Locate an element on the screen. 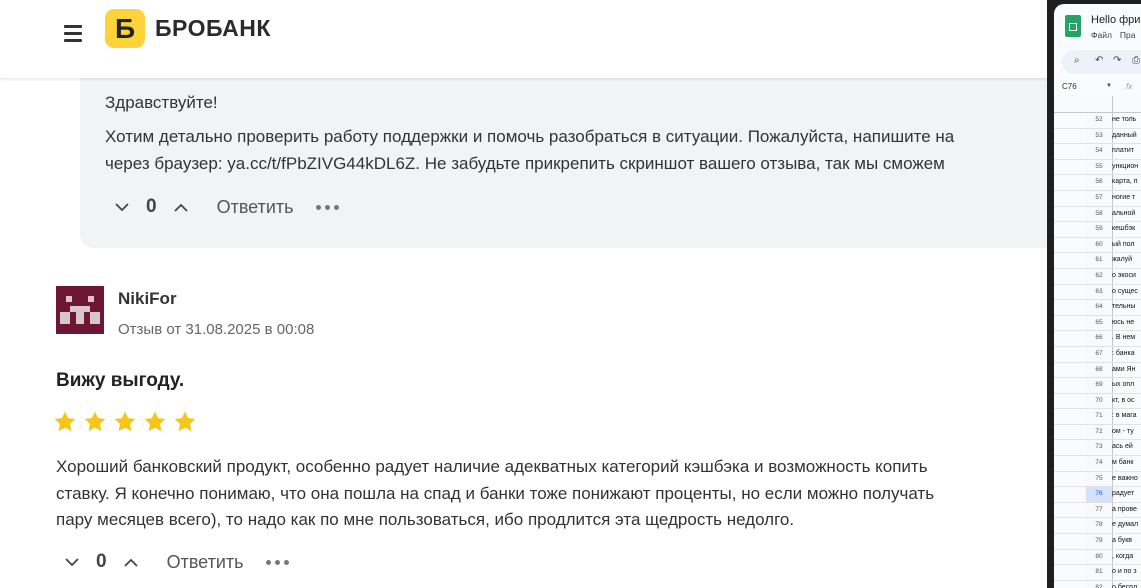 This screenshot has width=1141, height=588. row-number: 72 is located at coordinates (1099, 432).